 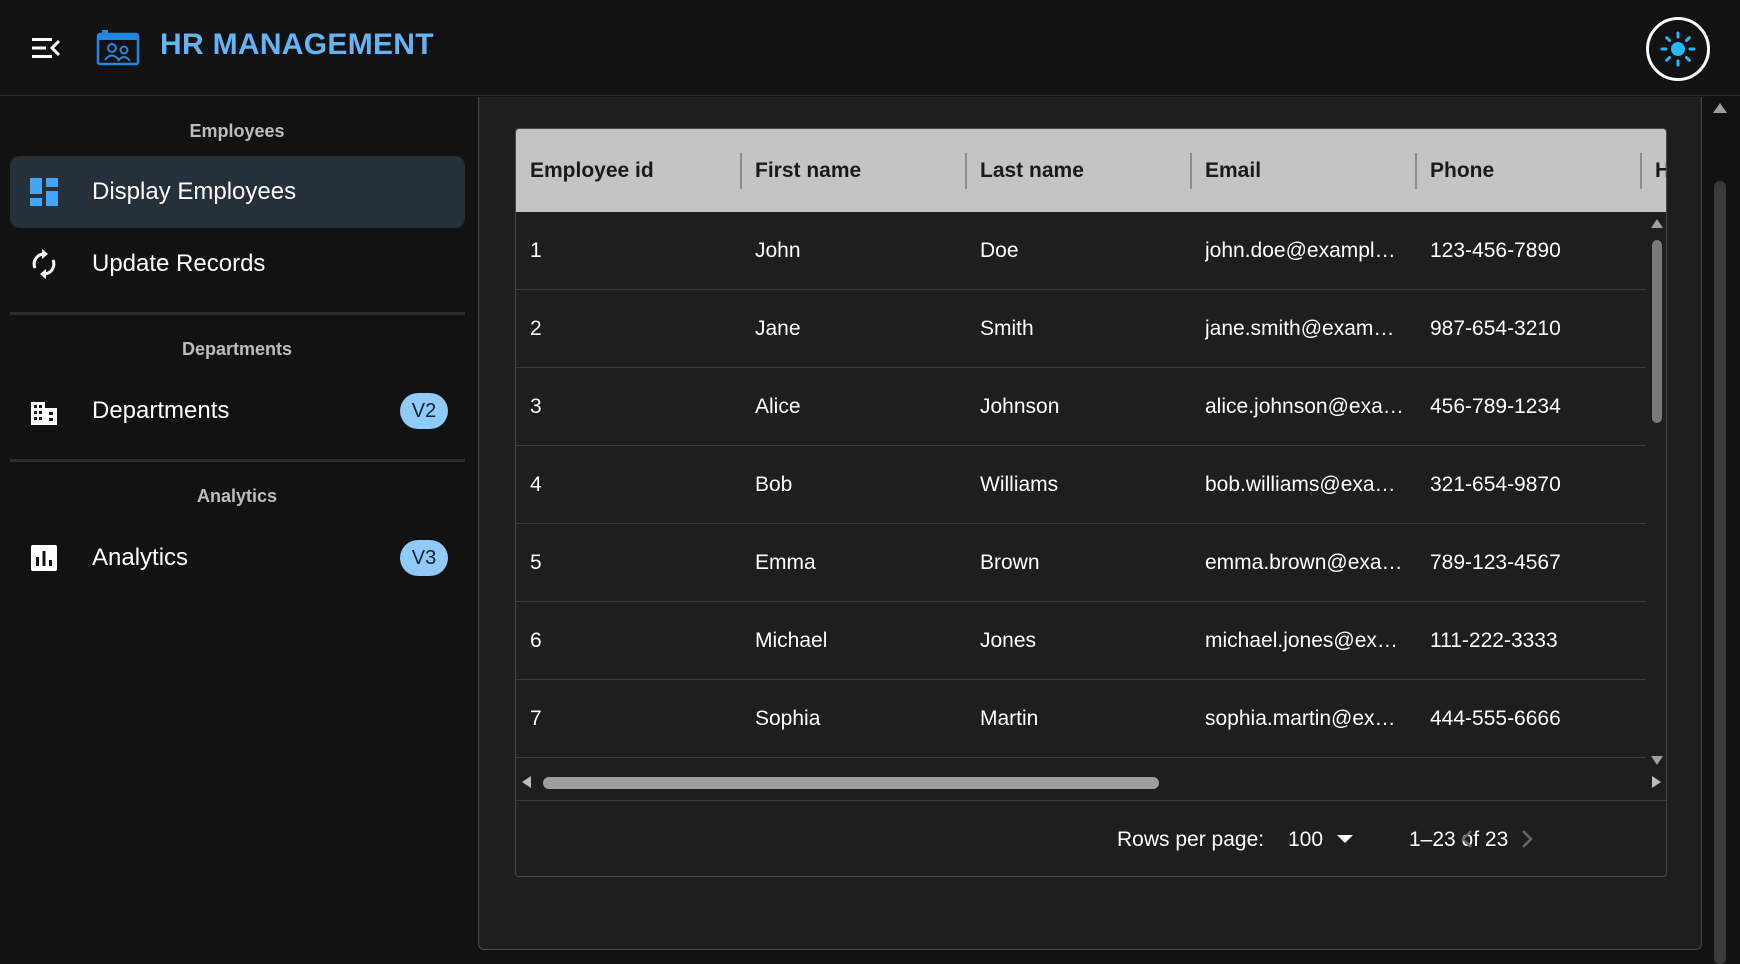 What do you see at coordinates (179, 263) in the screenshot?
I see `sidebar-item-label: Update Records` at bounding box center [179, 263].